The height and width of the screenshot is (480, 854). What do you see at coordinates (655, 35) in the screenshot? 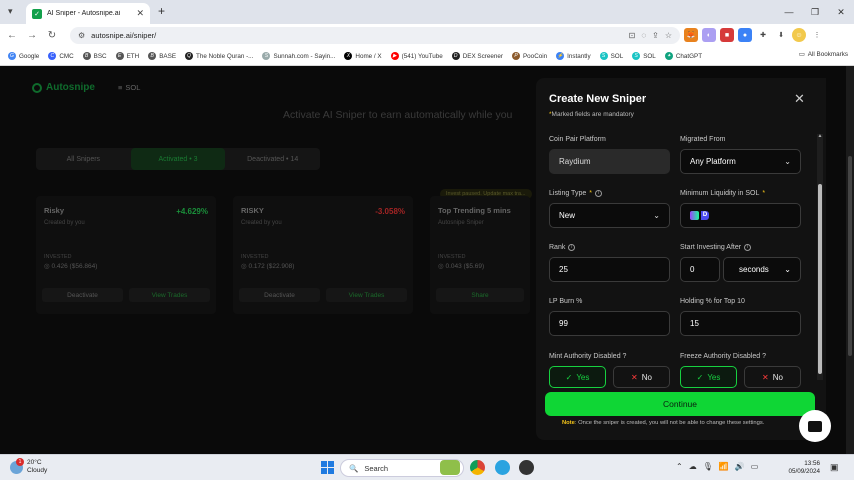
I see `share-icon: ⇪` at bounding box center [655, 35].